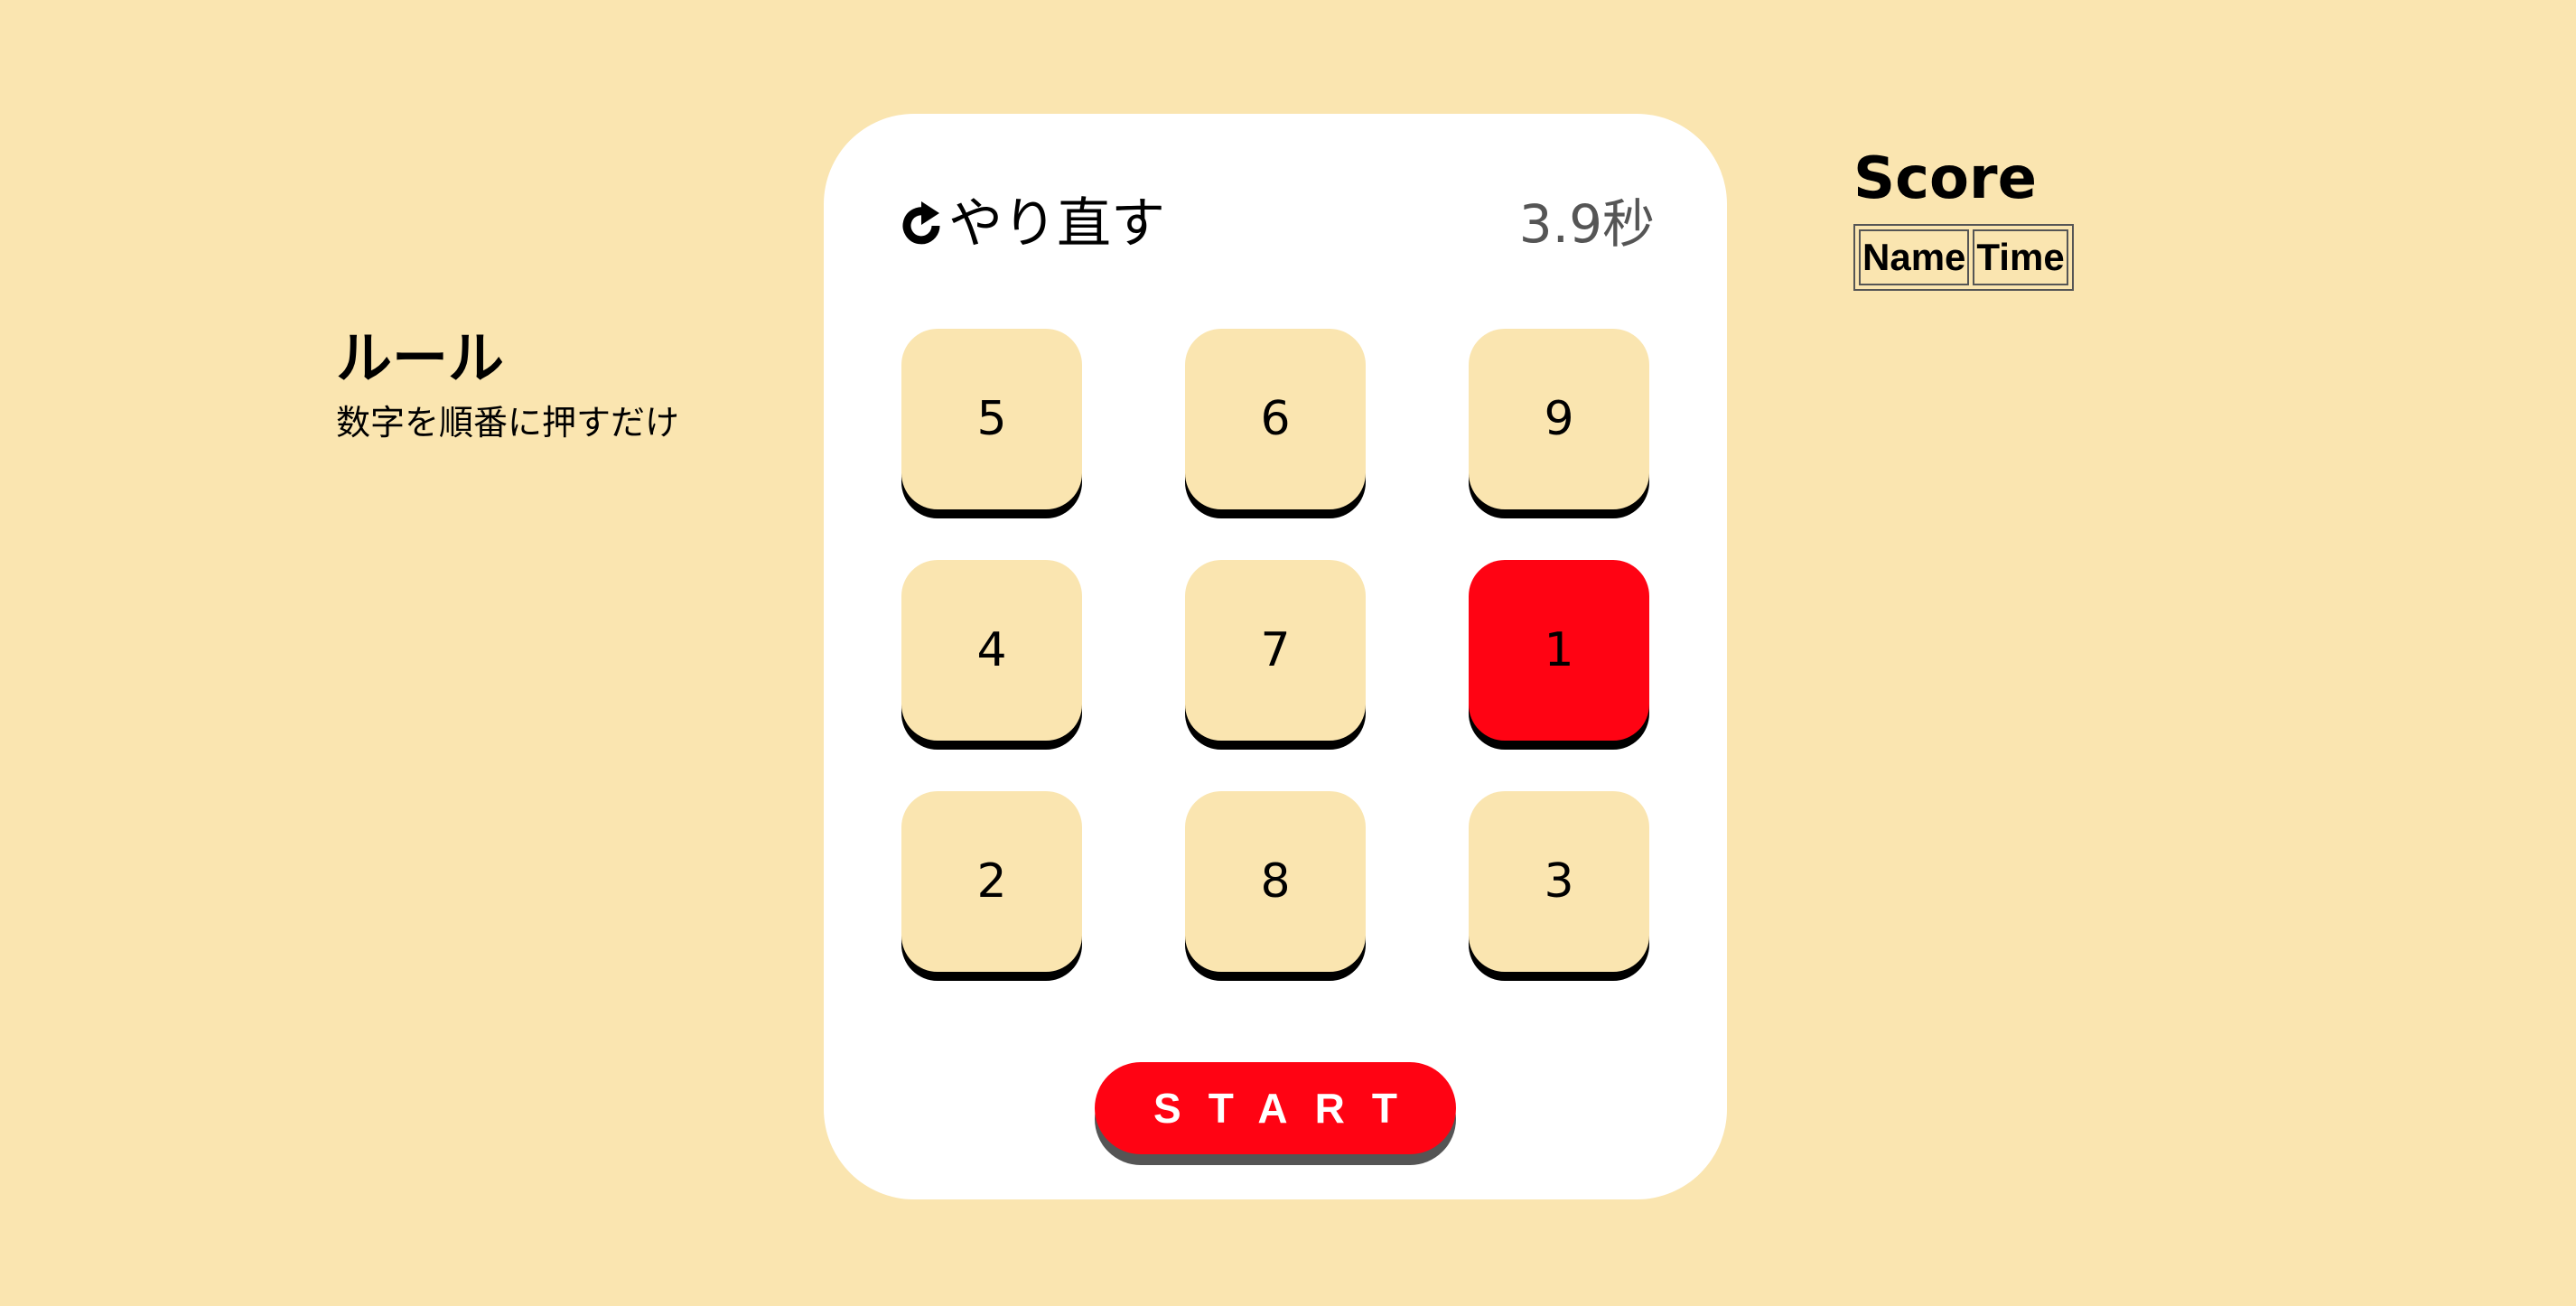 The width and height of the screenshot is (2576, 1306). Describe the element at coordinates (1056, 224) in the screenshot. I see `retry-label: やり直す` at that location.